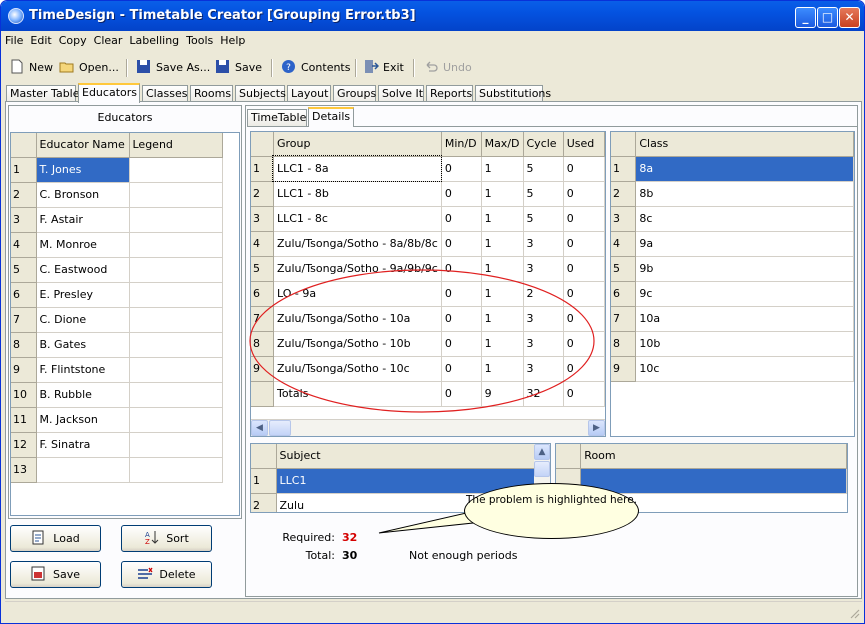 This screenshot has height=624, width=865. Describe the element at coordinates (805, 17) in the screenshot. I see `minimize-button: _` at that location.